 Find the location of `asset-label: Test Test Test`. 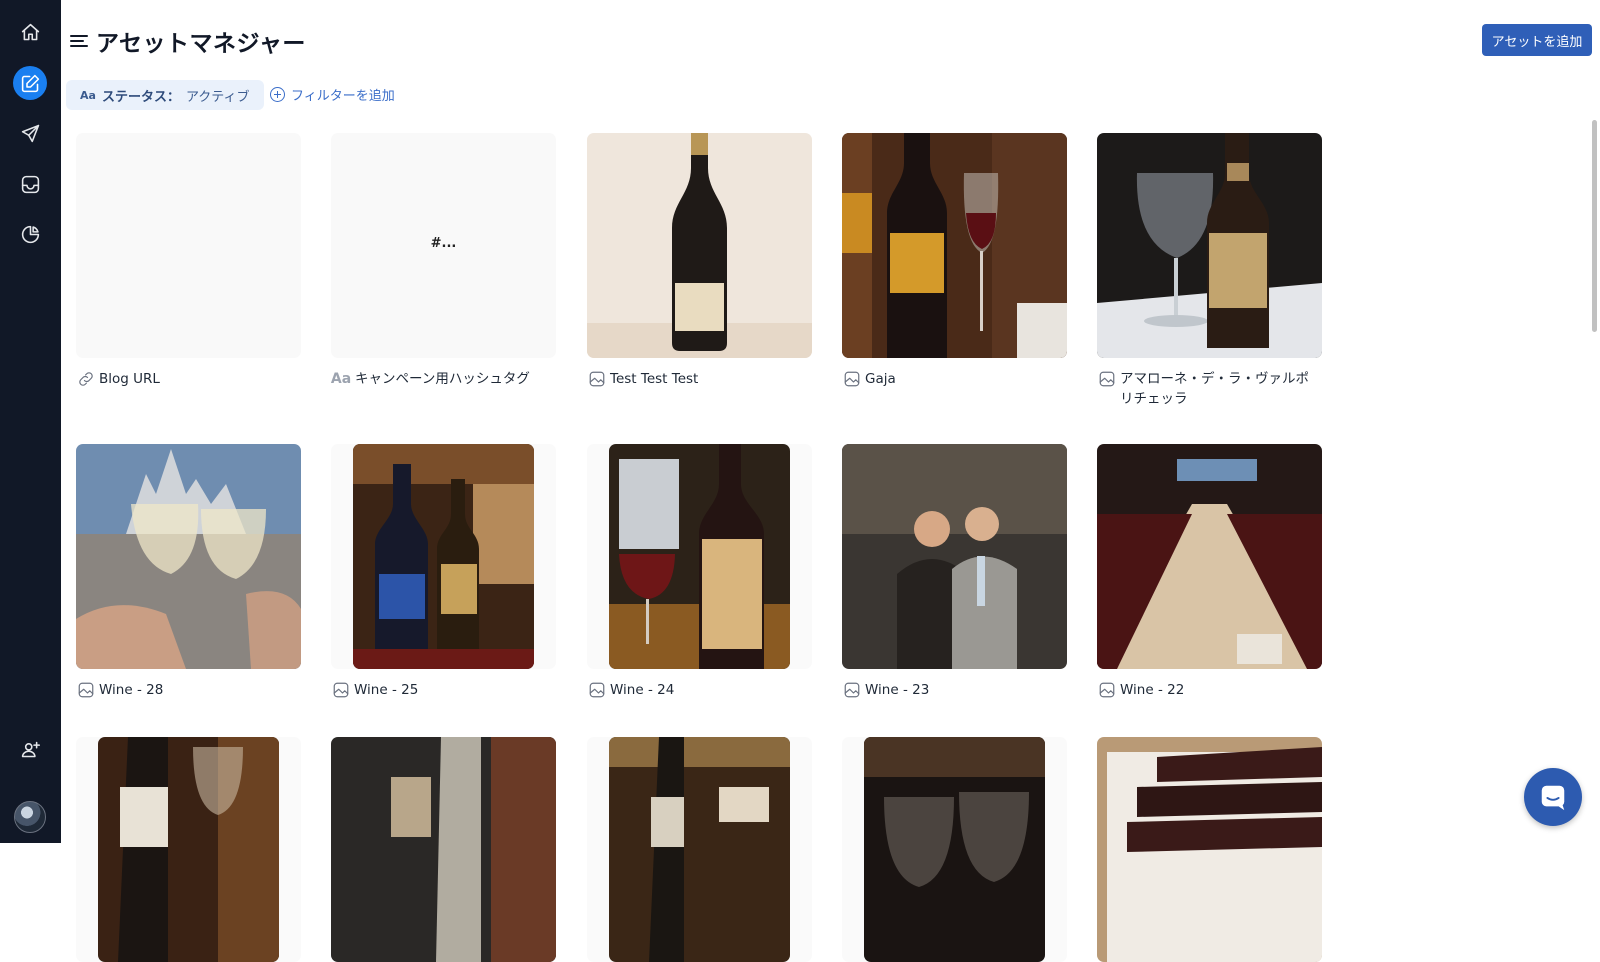

asset-label: Test Test Test is located at coordinates (654, 379).